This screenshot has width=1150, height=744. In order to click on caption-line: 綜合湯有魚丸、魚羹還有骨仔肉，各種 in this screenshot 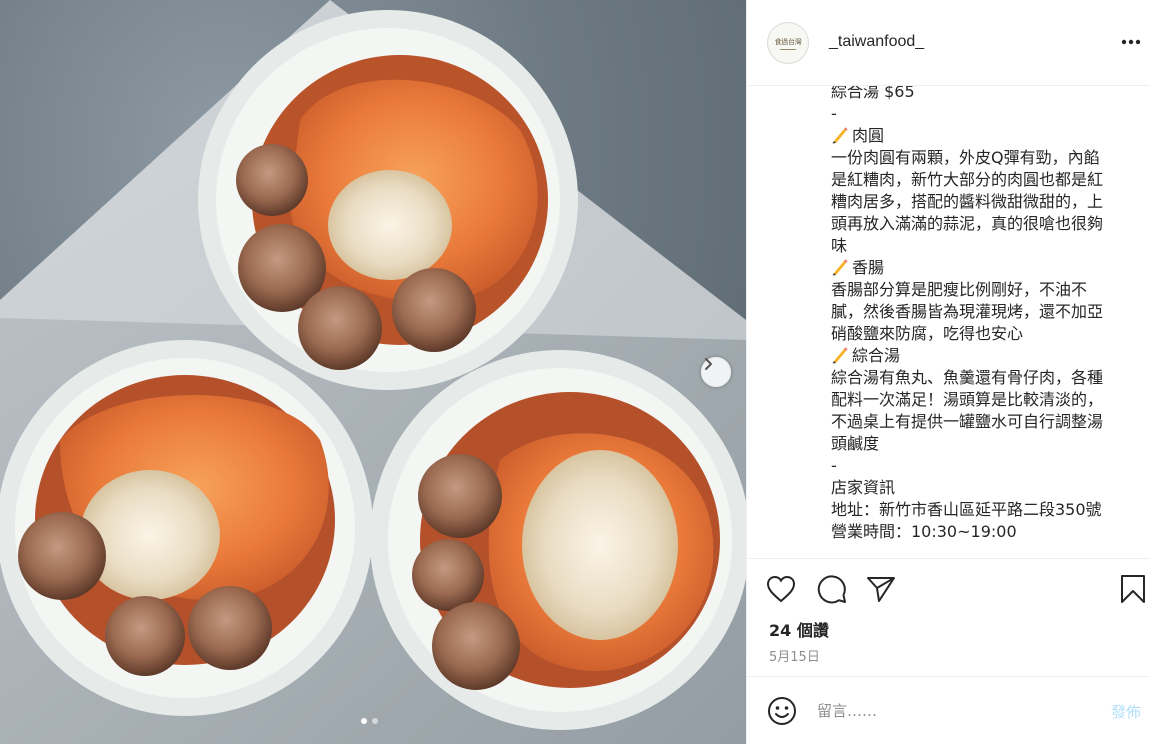, I will do `click(979, 378)`.